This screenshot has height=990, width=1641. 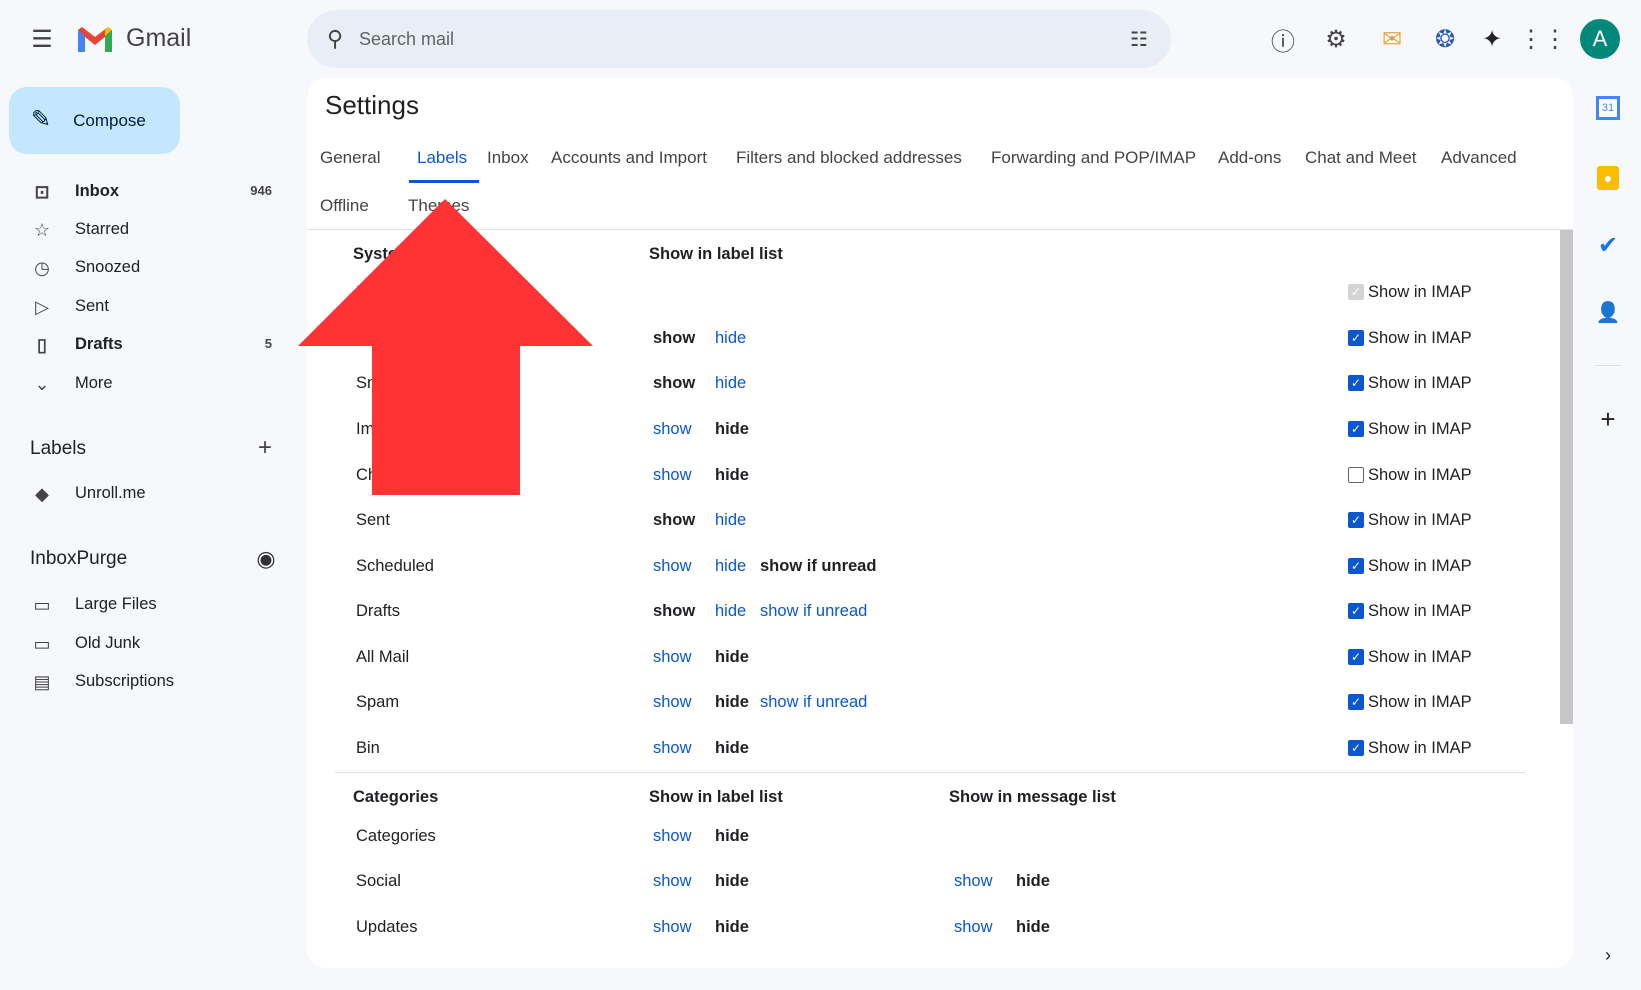 I want to click on red-arrow-annotation, so click(x=445, y=347).